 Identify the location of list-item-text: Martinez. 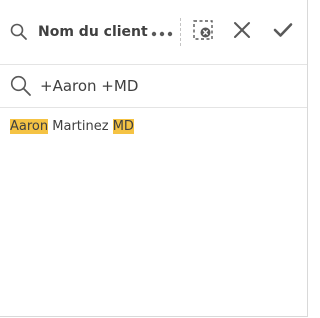
(80, 126).